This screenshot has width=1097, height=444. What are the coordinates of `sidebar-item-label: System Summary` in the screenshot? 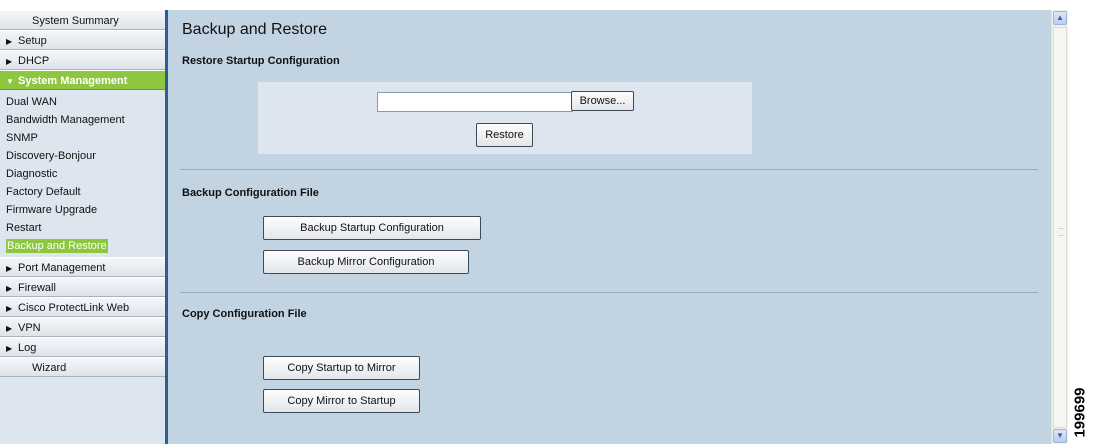 It's located at (75, 21).